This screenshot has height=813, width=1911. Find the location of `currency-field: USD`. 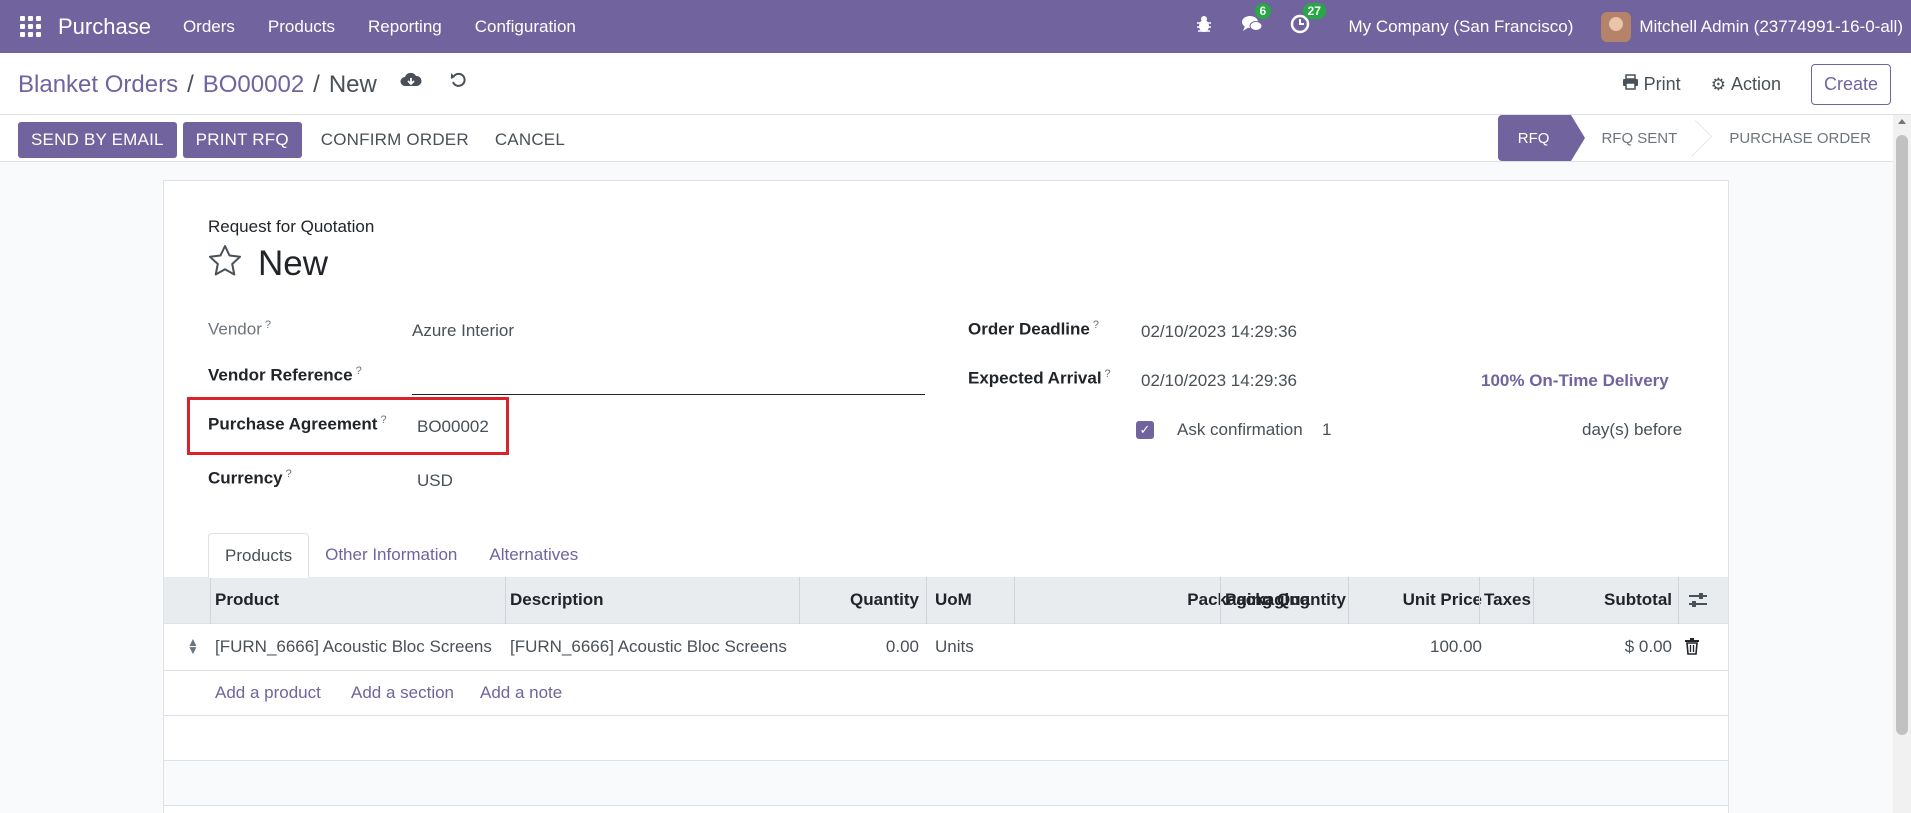

currency-field: USD is located at coordinates (435, 481).